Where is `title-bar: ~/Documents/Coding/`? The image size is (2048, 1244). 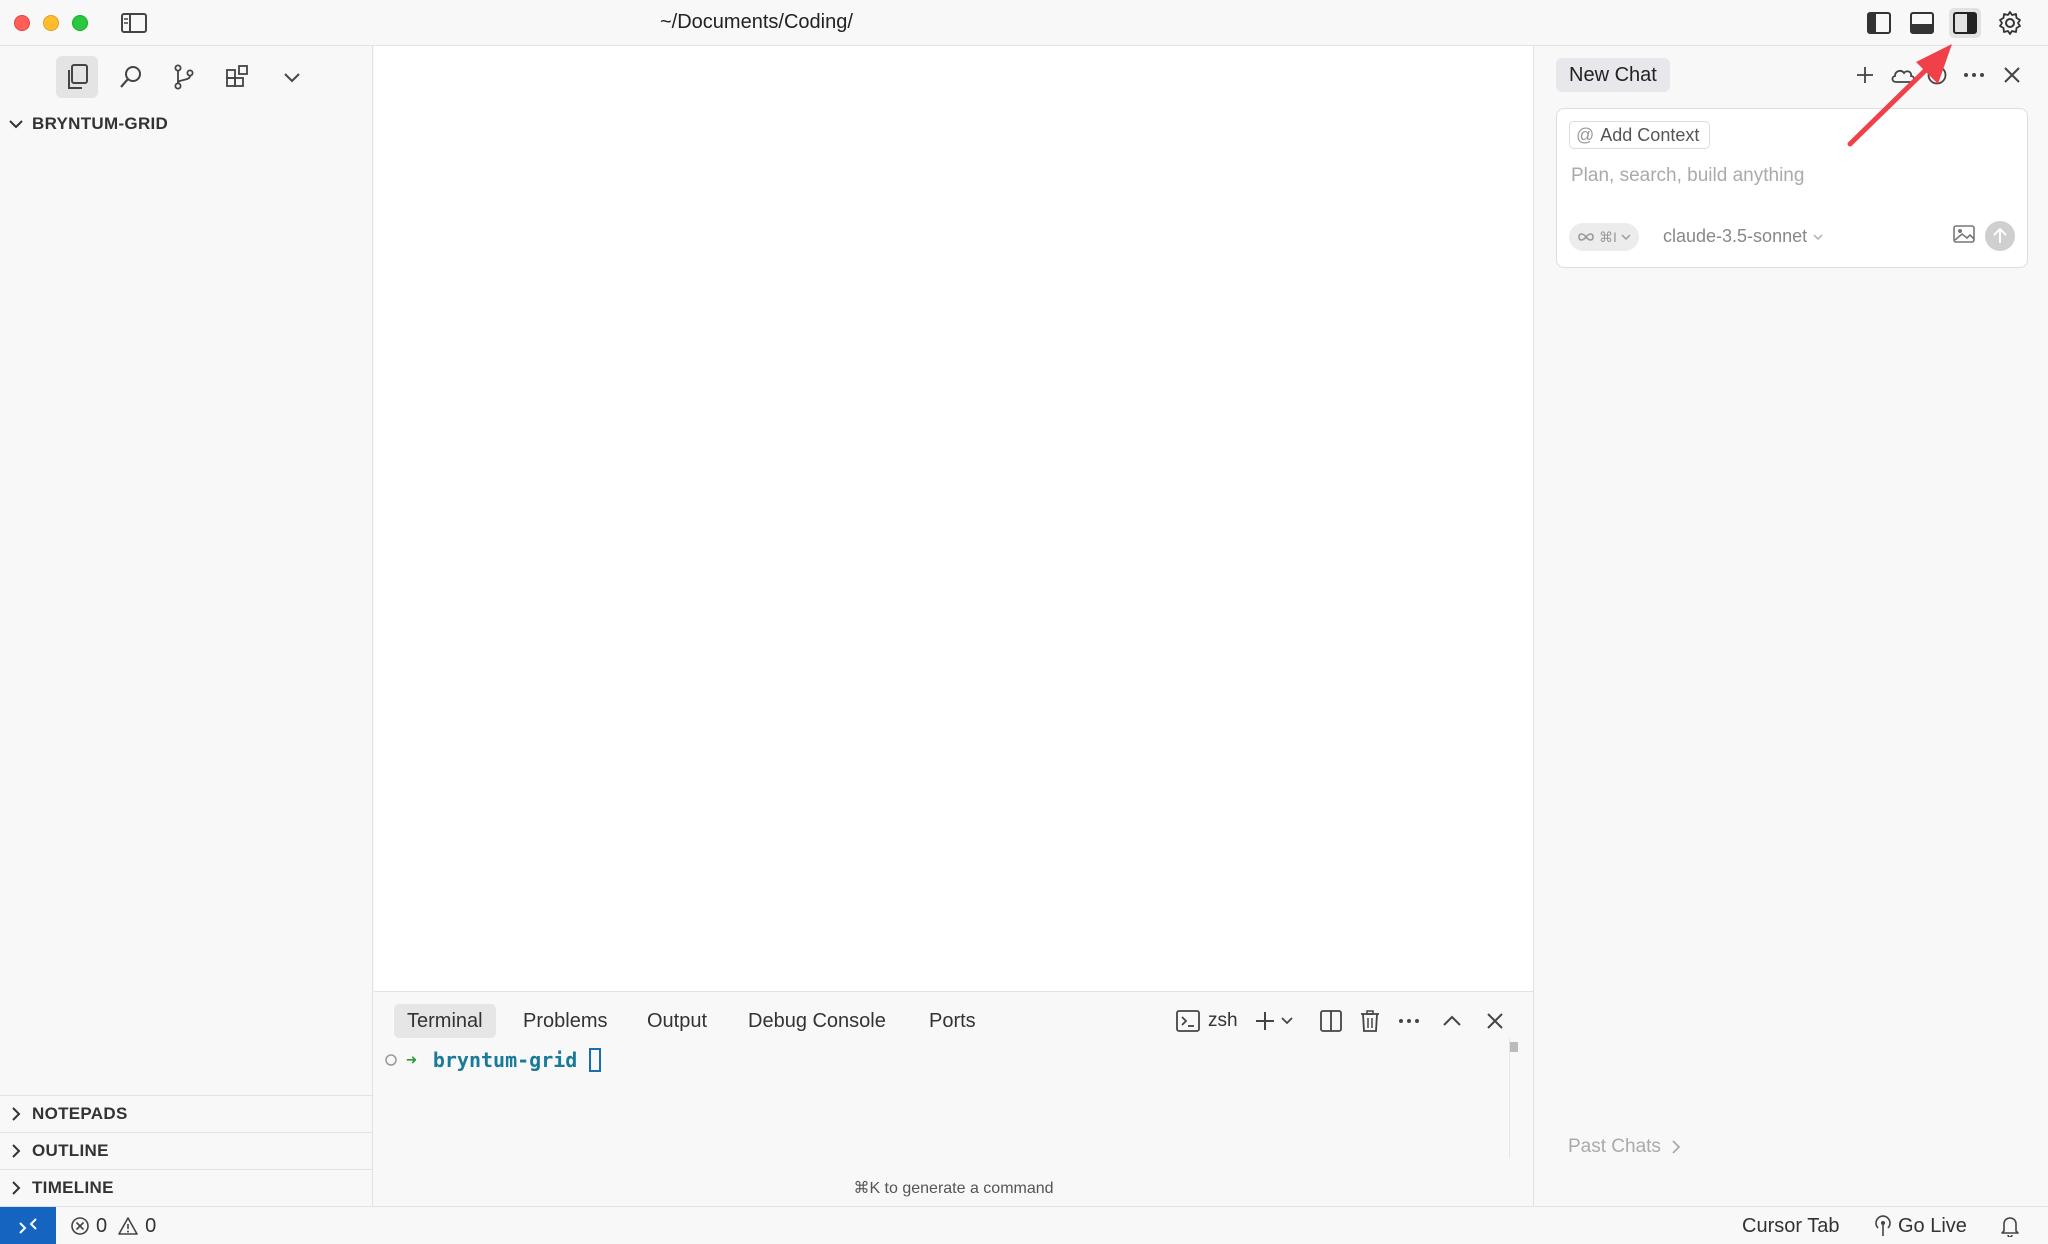 title-bar: ~/Documents/Coding/ is located at coordinates (1024, 23).